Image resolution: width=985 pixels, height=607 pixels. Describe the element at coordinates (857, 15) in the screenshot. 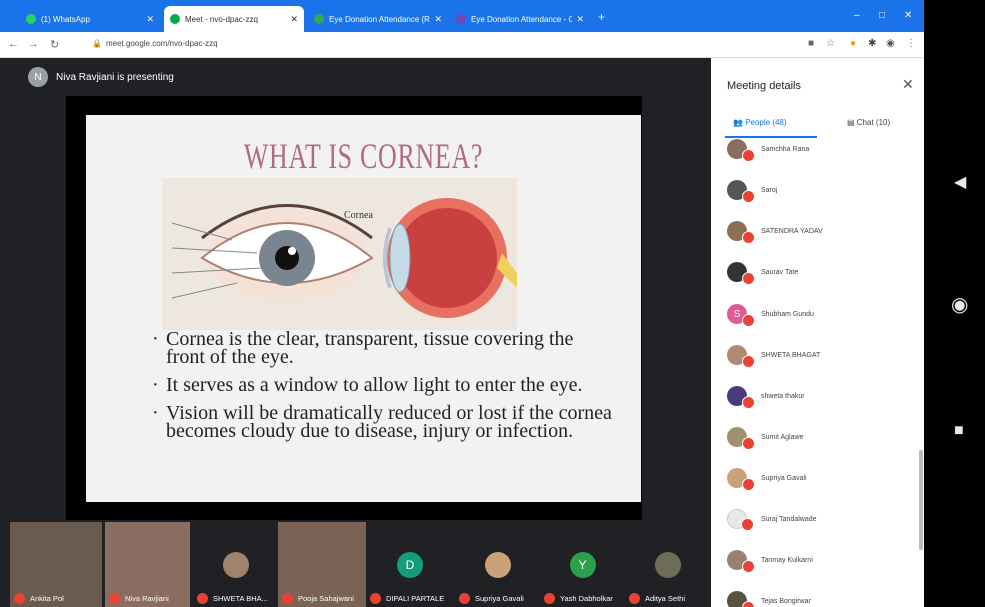

I see `minimize-icon: –` at that location.